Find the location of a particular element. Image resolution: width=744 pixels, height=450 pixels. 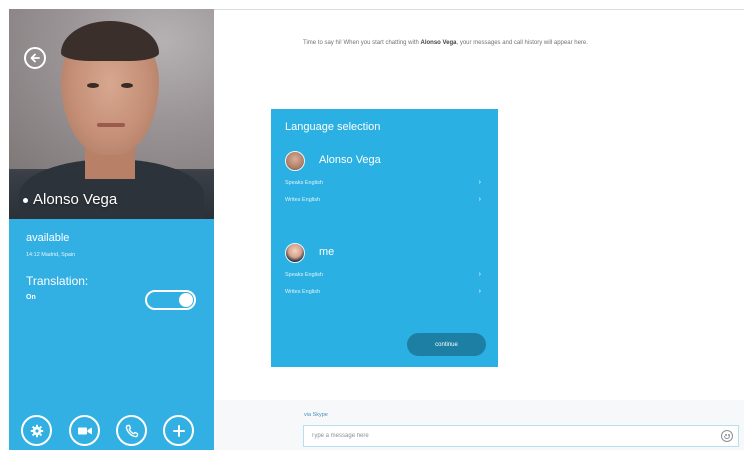

add-participant-button is located at coordinates (178, 430).